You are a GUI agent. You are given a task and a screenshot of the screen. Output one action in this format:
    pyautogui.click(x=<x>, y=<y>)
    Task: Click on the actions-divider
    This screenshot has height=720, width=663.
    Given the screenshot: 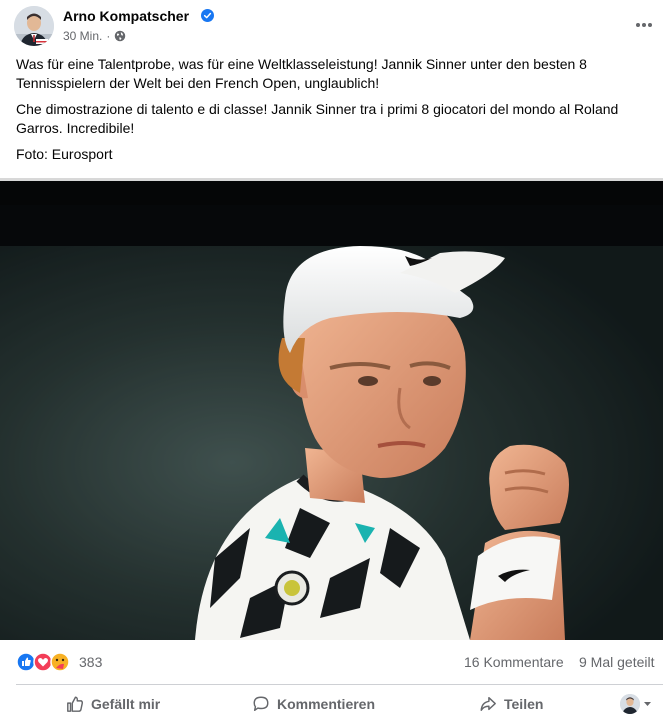 What is the action you would take?
    pyautogui.click(x=339, y=684)
    